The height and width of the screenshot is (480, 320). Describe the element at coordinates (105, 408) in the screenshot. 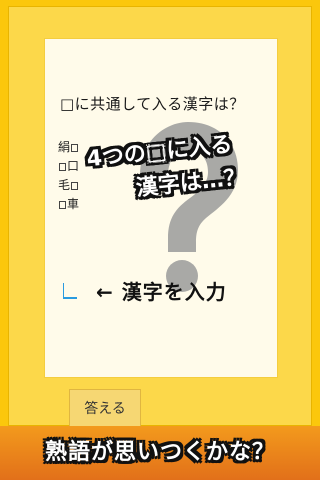

I see `answer-button: 答える` at that location.